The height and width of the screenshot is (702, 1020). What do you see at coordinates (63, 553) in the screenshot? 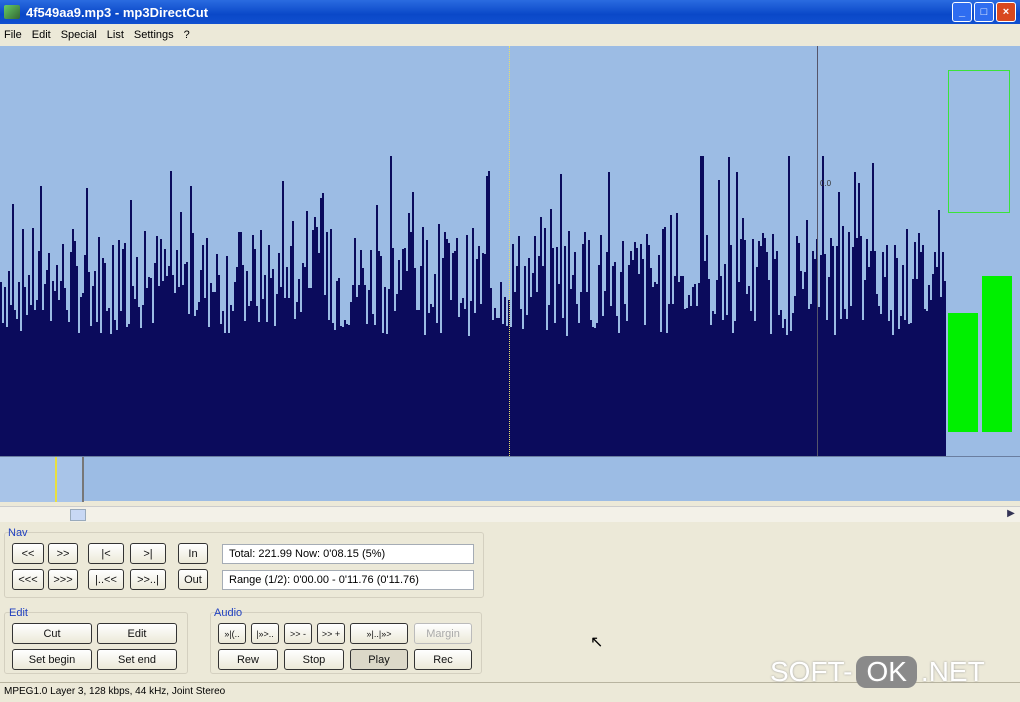
I see `forward-button: >>` at bounding box center [63, 553].